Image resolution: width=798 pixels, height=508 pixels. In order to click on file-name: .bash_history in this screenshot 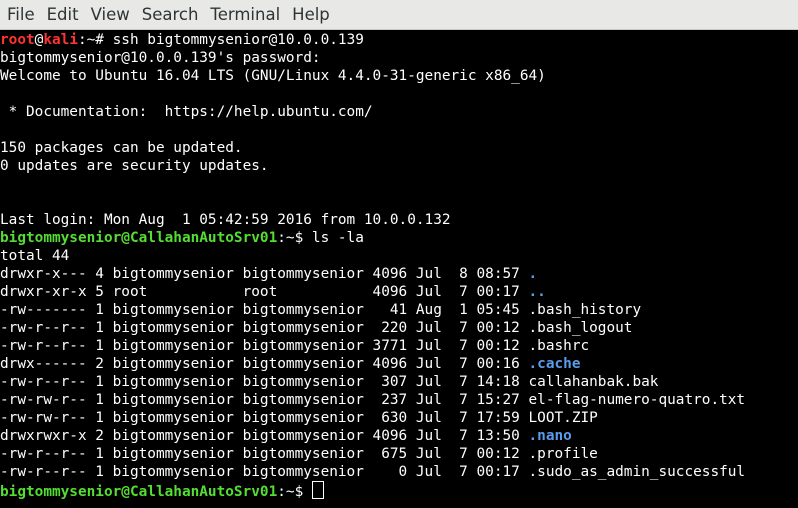, I will do `click(585, 310)`.